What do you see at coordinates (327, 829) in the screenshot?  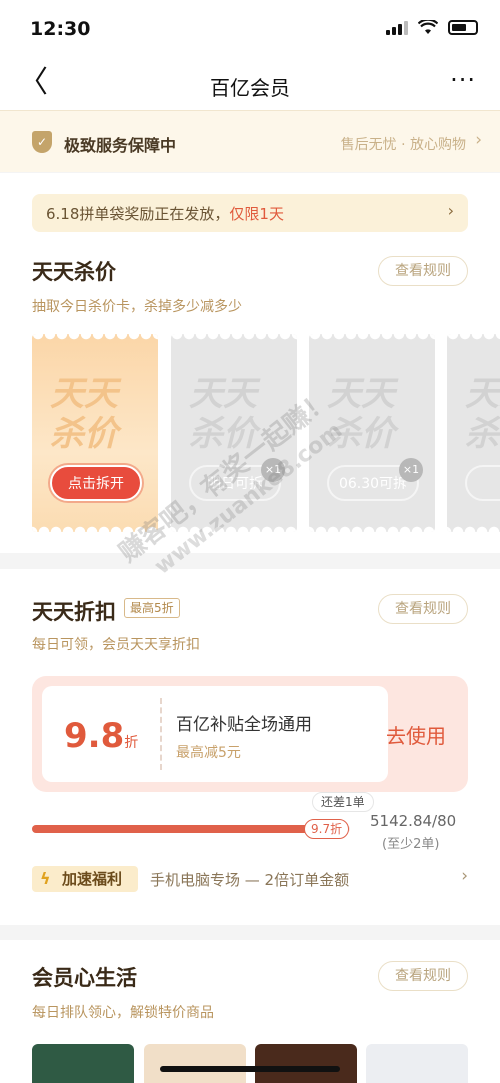 I see `progress-milestone: 9.7折` at bounding box center [327, 829].